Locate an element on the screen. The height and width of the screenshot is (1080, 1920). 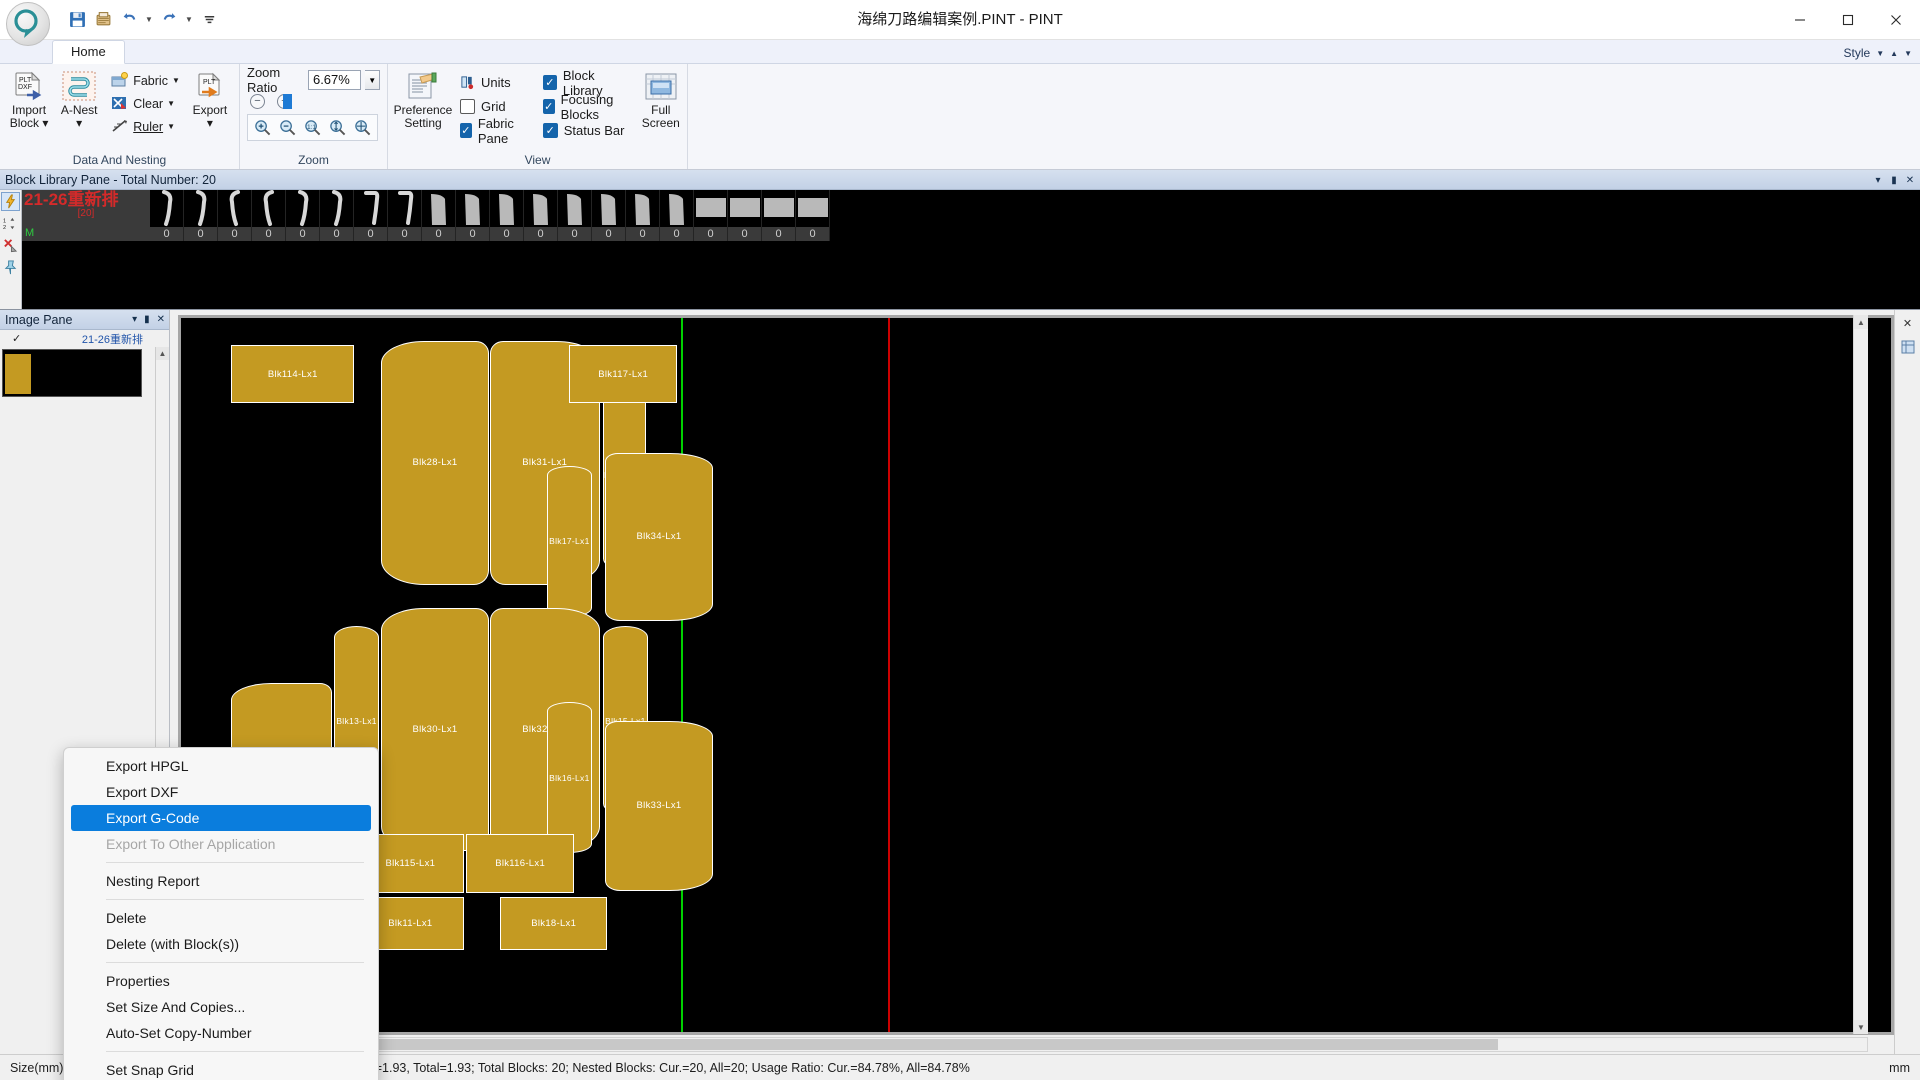
scroll-down-icon: ▼ is located at coordinates (1861, 1027).